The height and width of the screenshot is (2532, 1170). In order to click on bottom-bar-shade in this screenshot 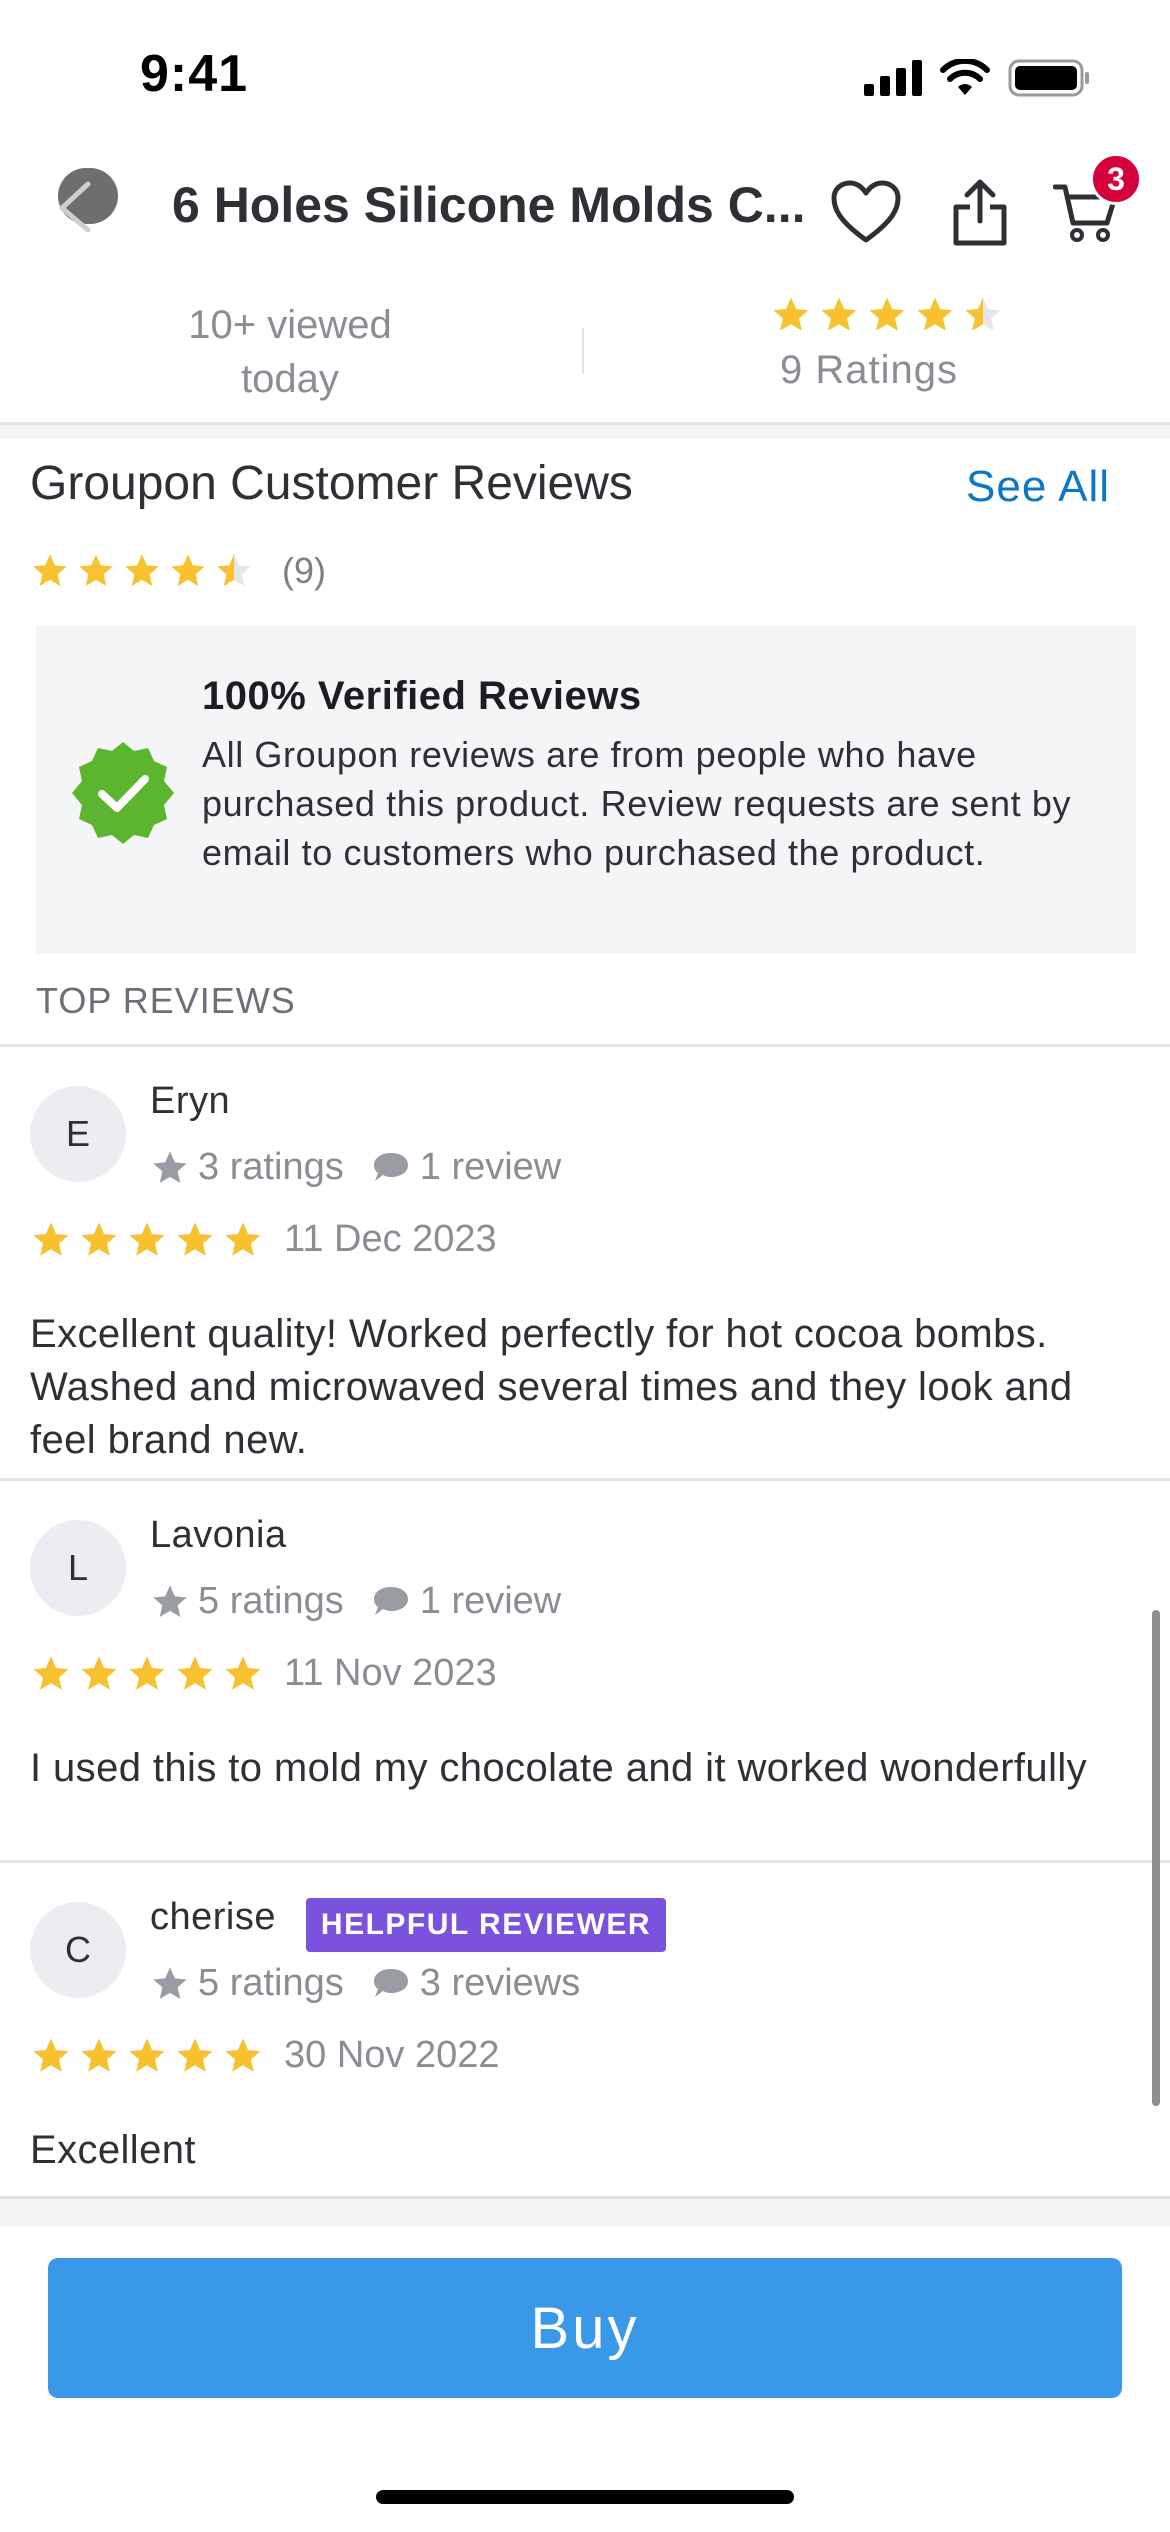, I will do `click(585, 2213)`.